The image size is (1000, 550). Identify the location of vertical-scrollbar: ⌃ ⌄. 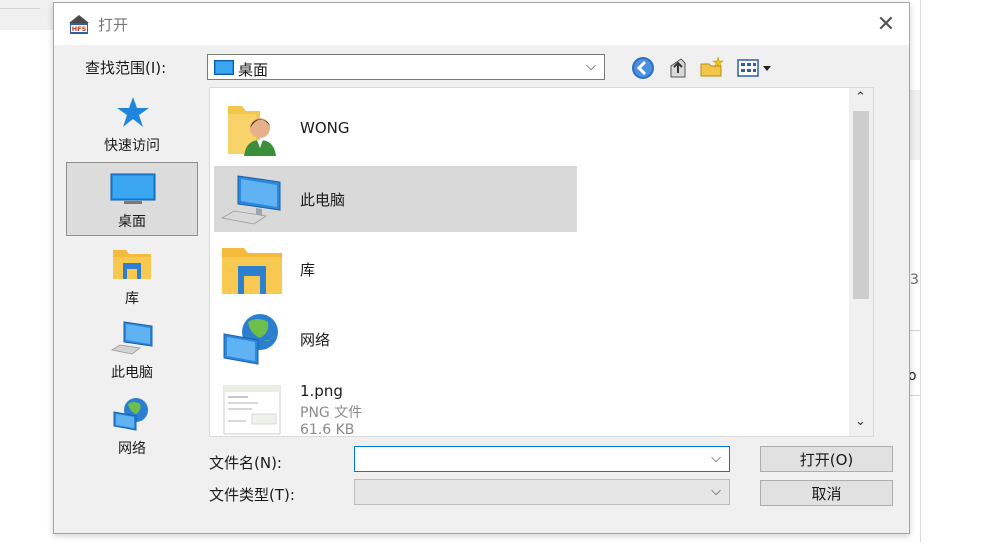
(861, 262).